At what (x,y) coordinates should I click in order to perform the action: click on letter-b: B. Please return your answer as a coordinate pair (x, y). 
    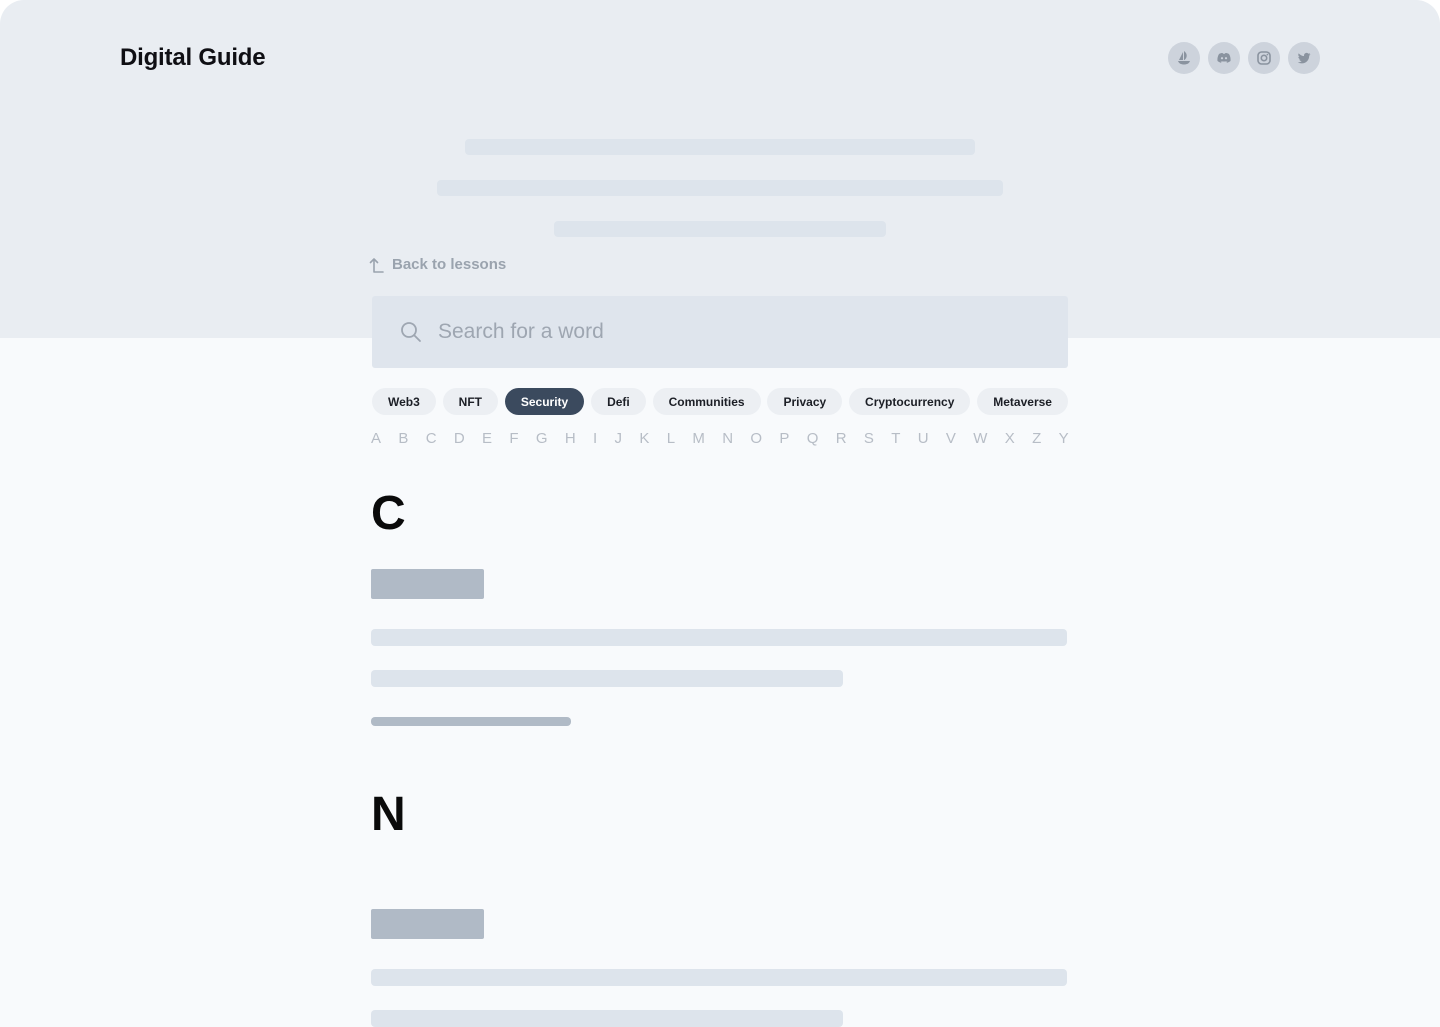
    Looking at the image, I should click on (403, 439).